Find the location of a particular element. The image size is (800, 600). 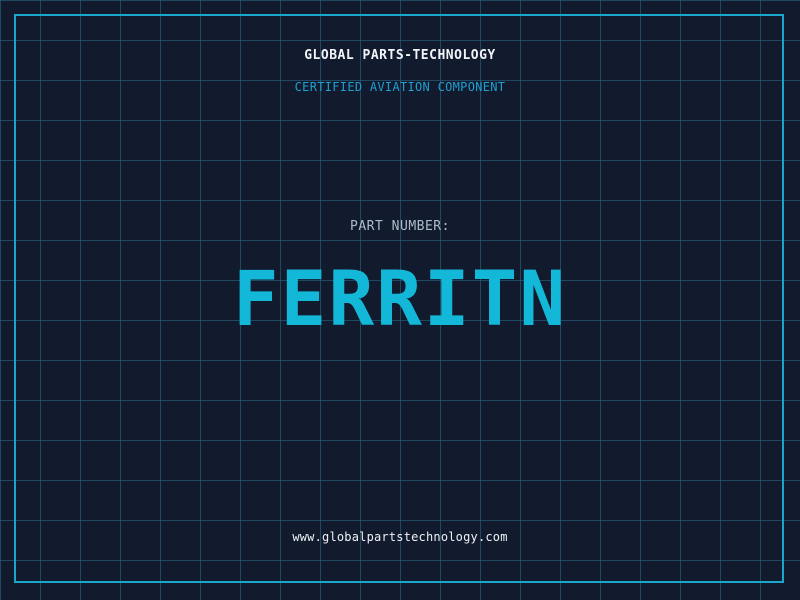

part-number-value: FERRITN is located at coordinates (400, 298).